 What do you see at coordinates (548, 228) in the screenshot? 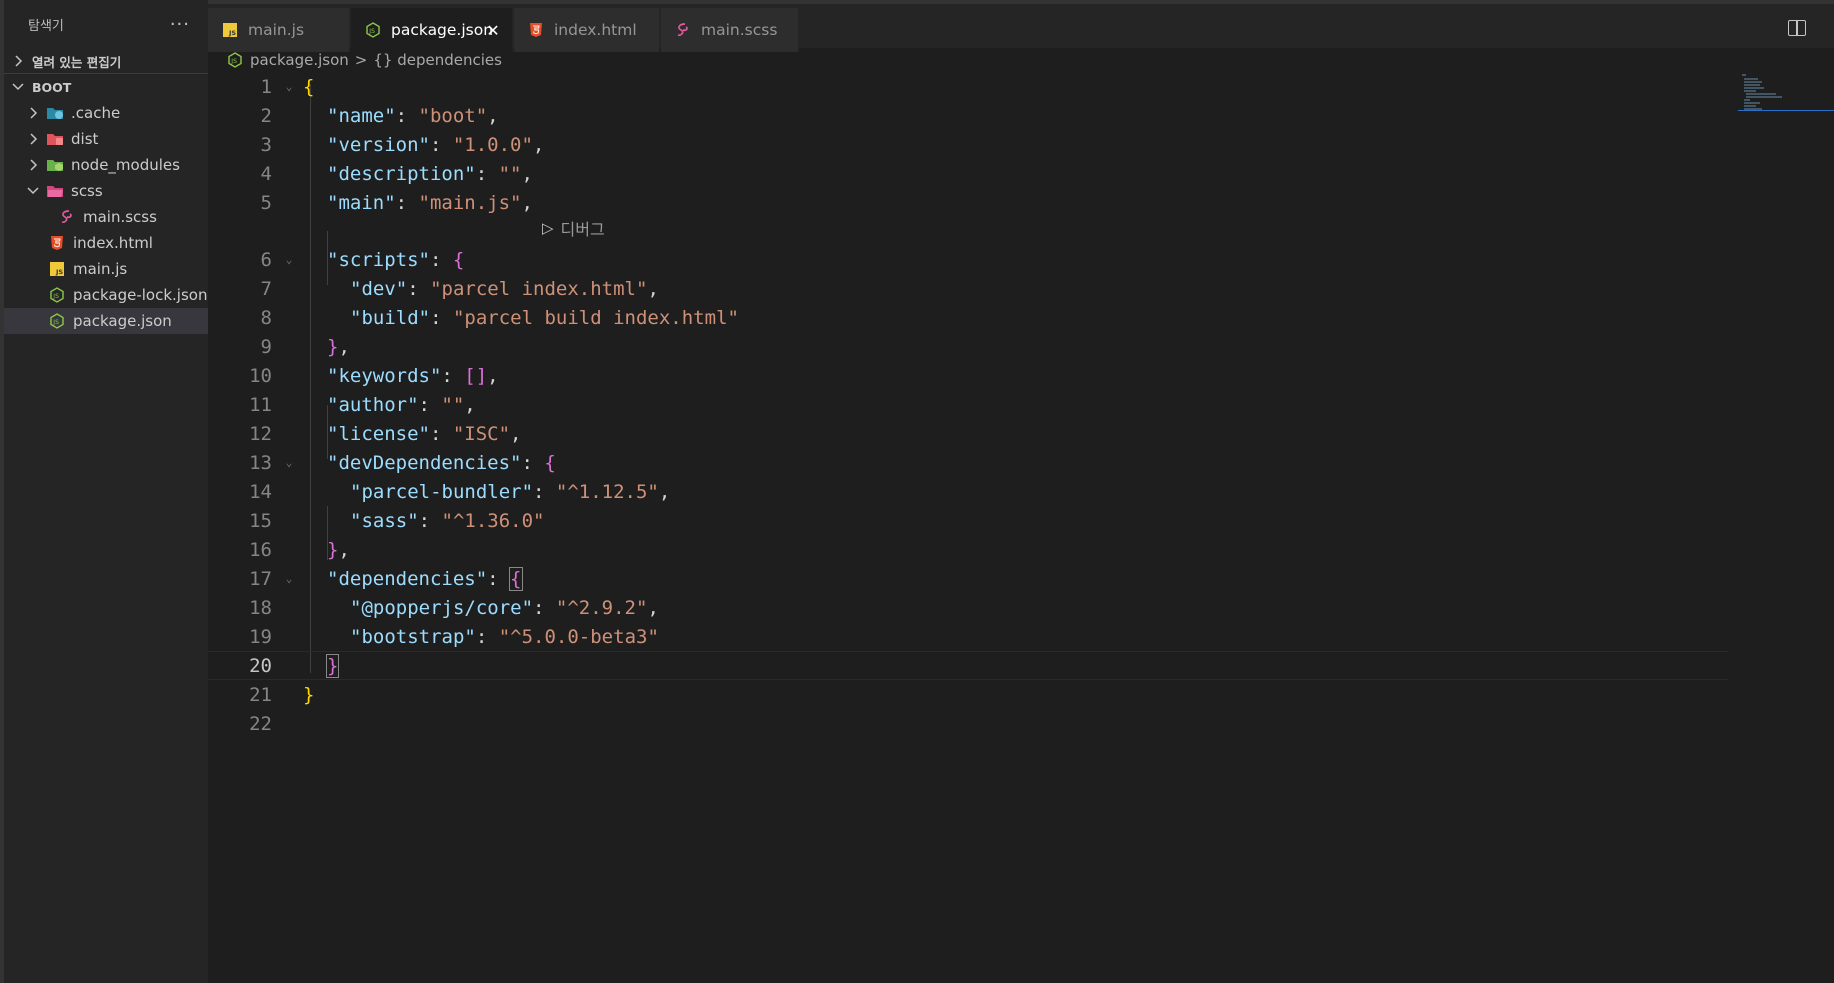
I see `play-icon: ▷` at bounding box center [548, 228].